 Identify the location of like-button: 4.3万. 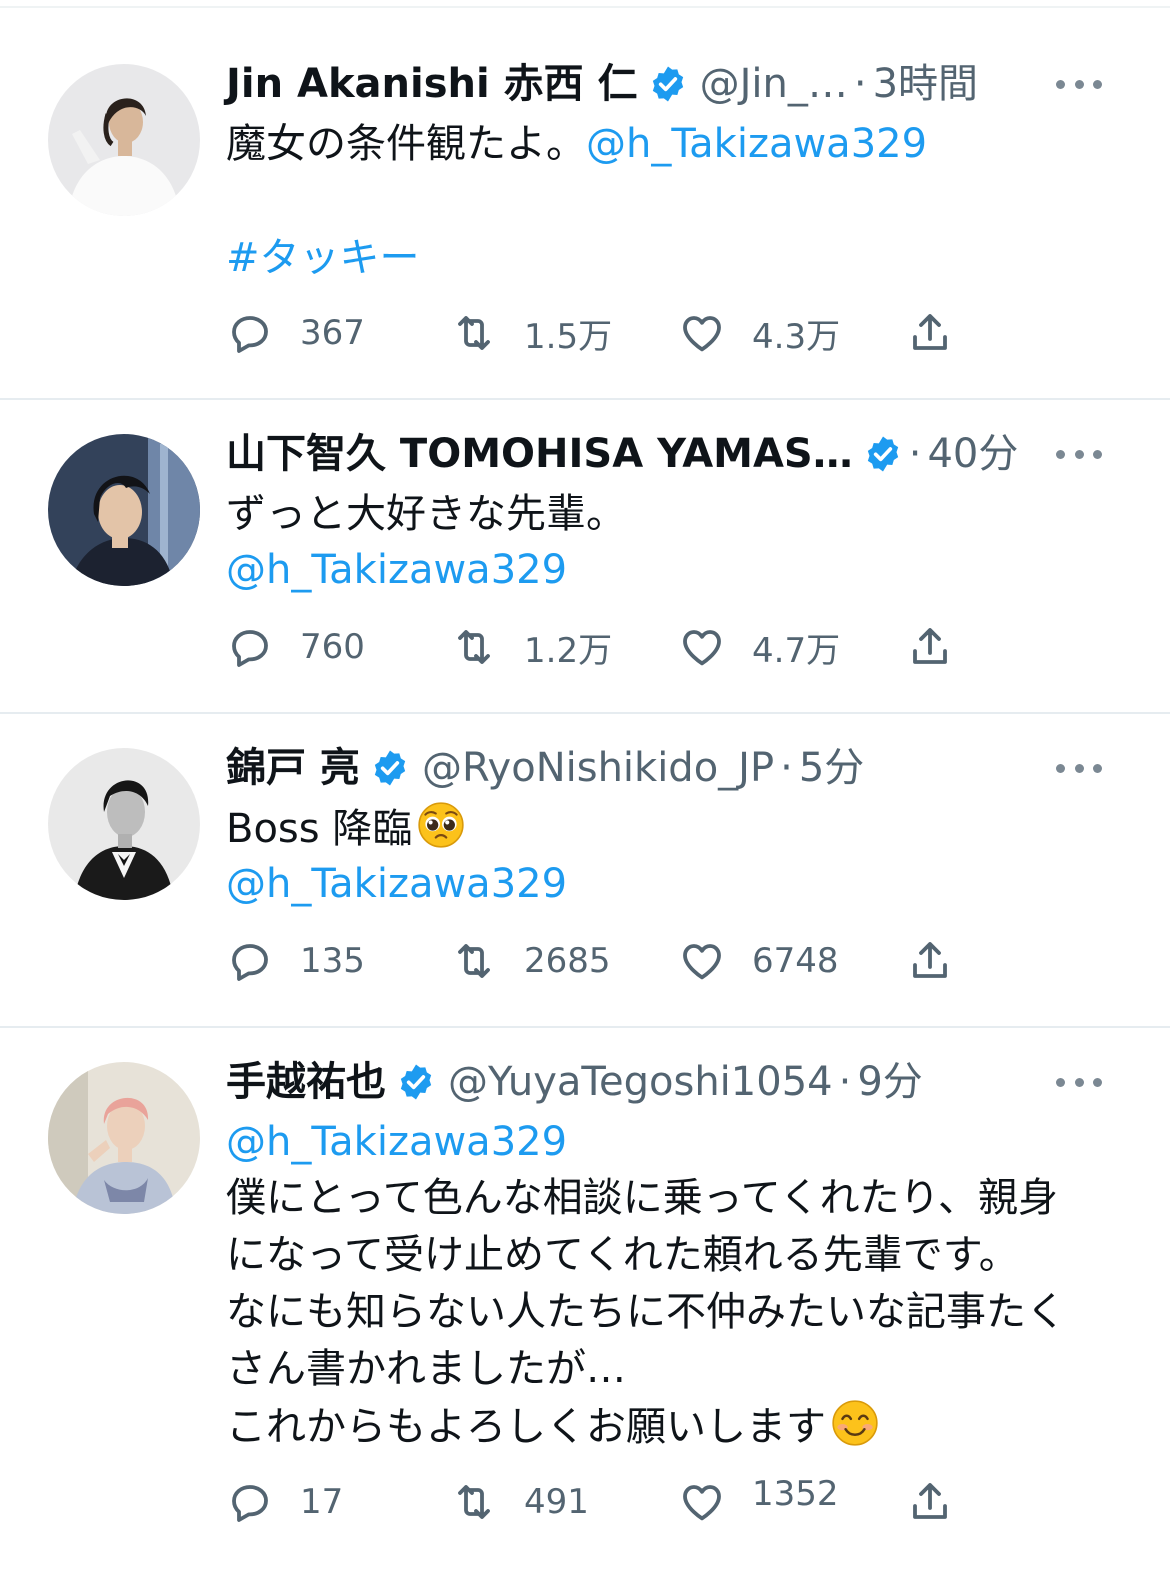
(759, 333).